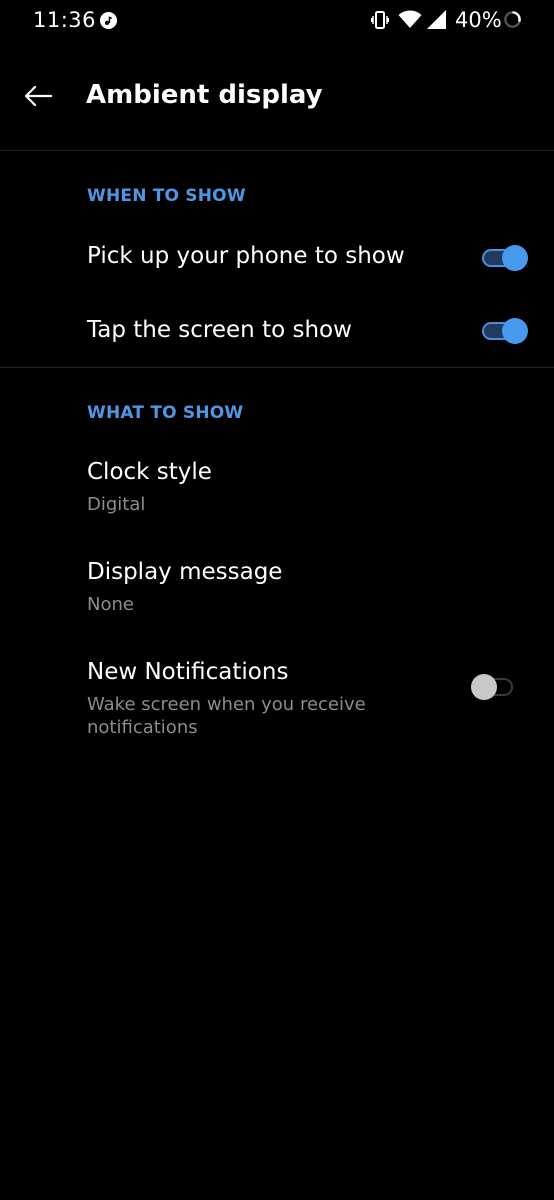  I want to click on setting-title: New Notifications, so click(188, 672).